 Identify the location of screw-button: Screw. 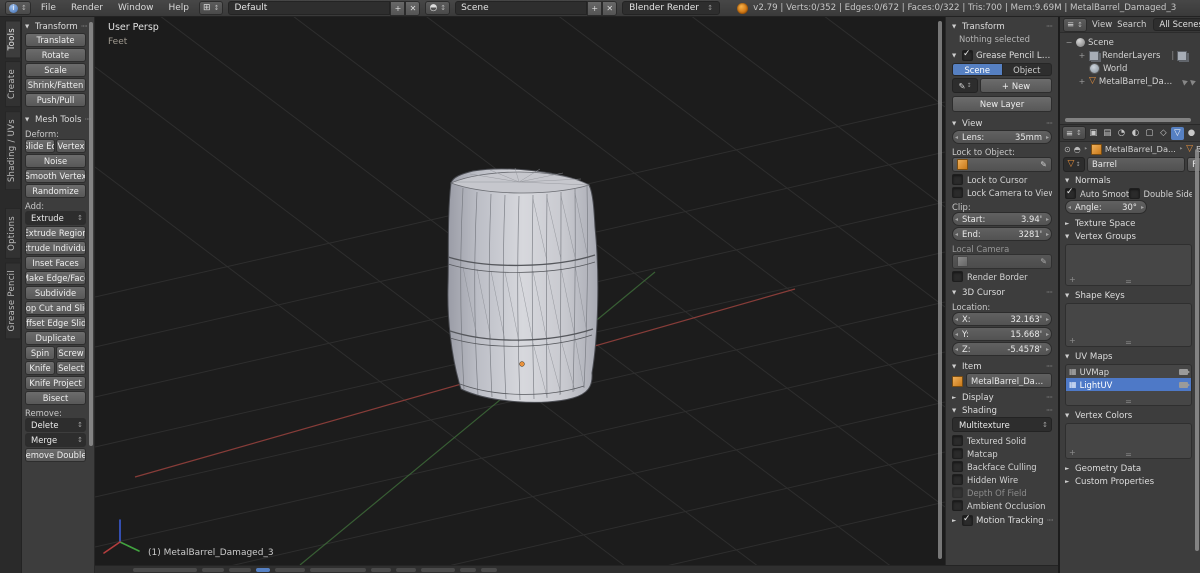
(71, 353).